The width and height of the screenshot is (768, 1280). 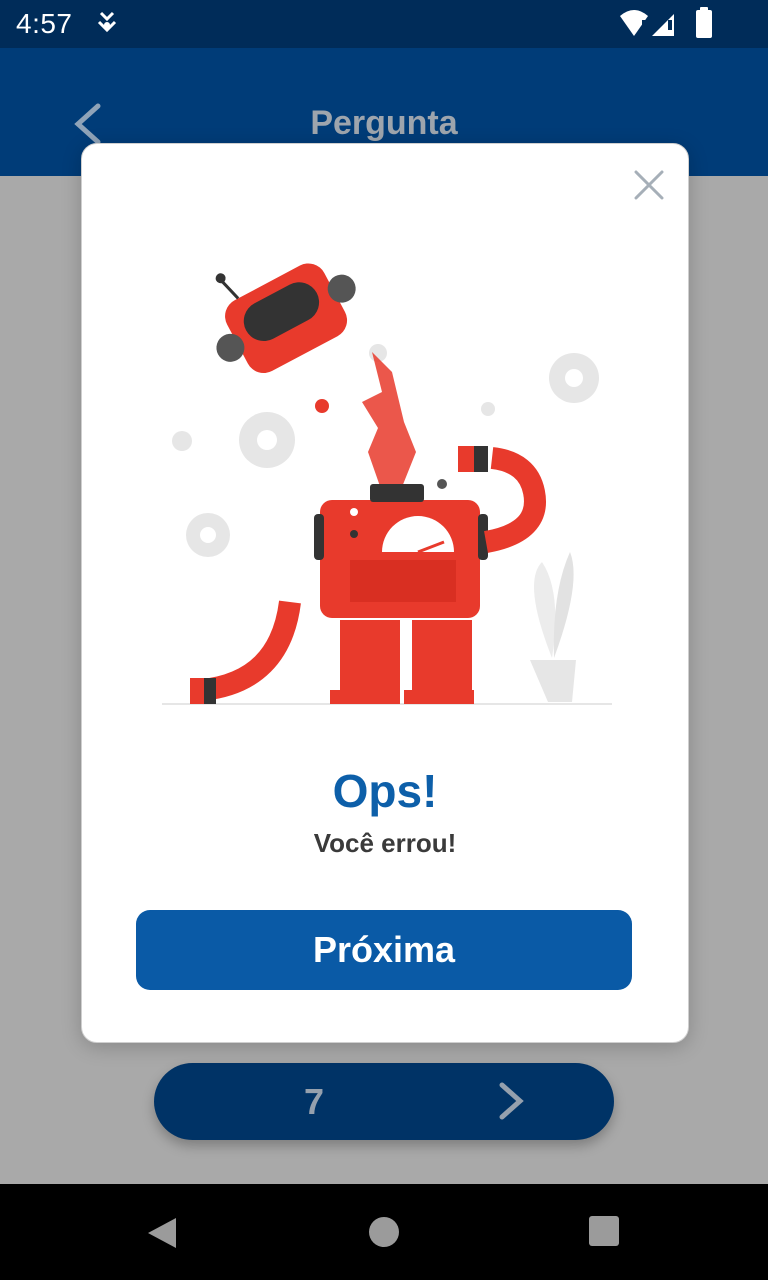 What do you see at coordinates (314, 1101) in the screenshot?
I see `question-number: 7` at bounding box center [314, 1101].